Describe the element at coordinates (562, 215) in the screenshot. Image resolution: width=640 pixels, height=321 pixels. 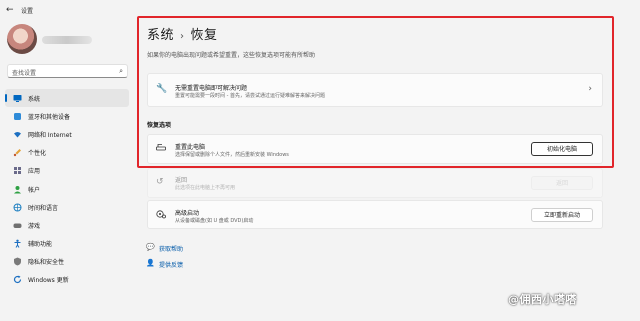
I see `restart-now-button: 立即重新启动` at that location.